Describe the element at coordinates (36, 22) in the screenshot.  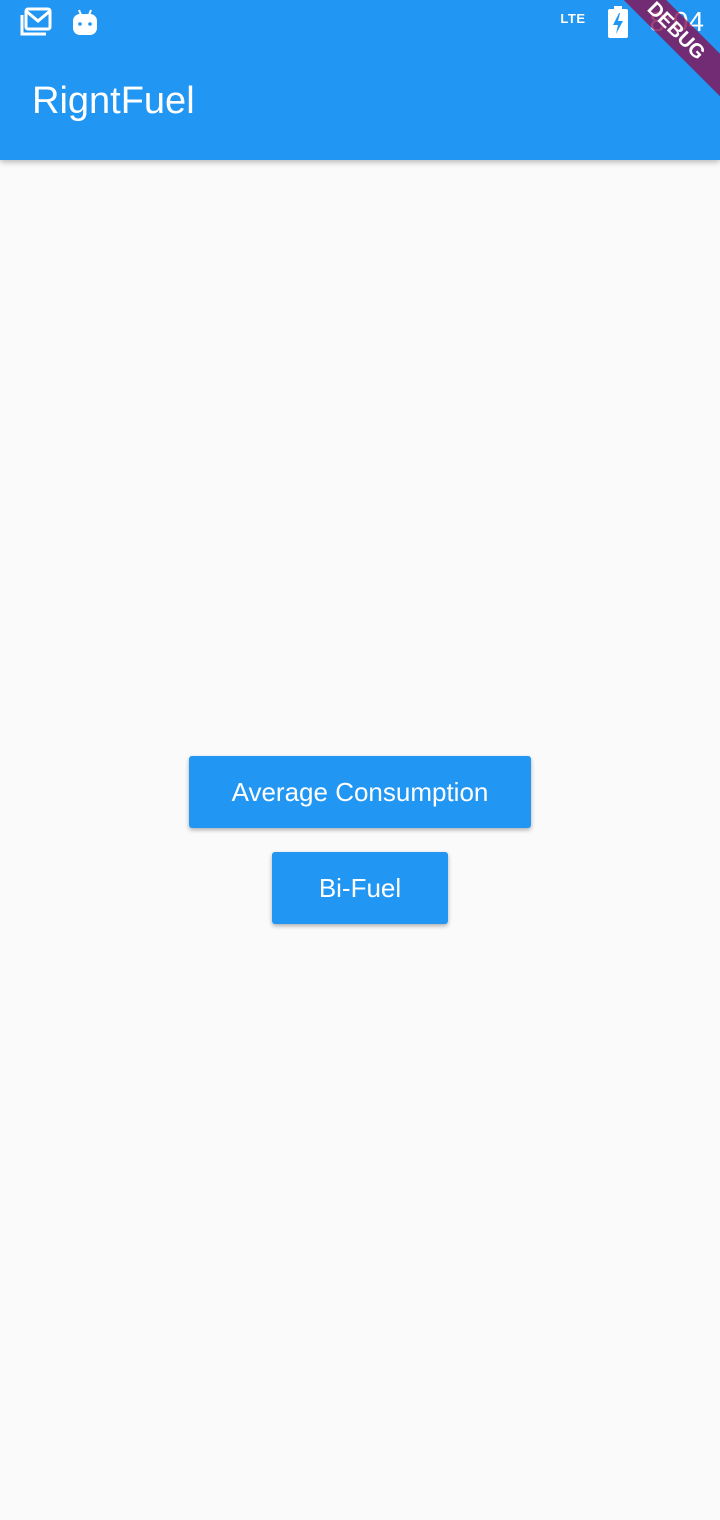
I see `mail-icon` at that location.